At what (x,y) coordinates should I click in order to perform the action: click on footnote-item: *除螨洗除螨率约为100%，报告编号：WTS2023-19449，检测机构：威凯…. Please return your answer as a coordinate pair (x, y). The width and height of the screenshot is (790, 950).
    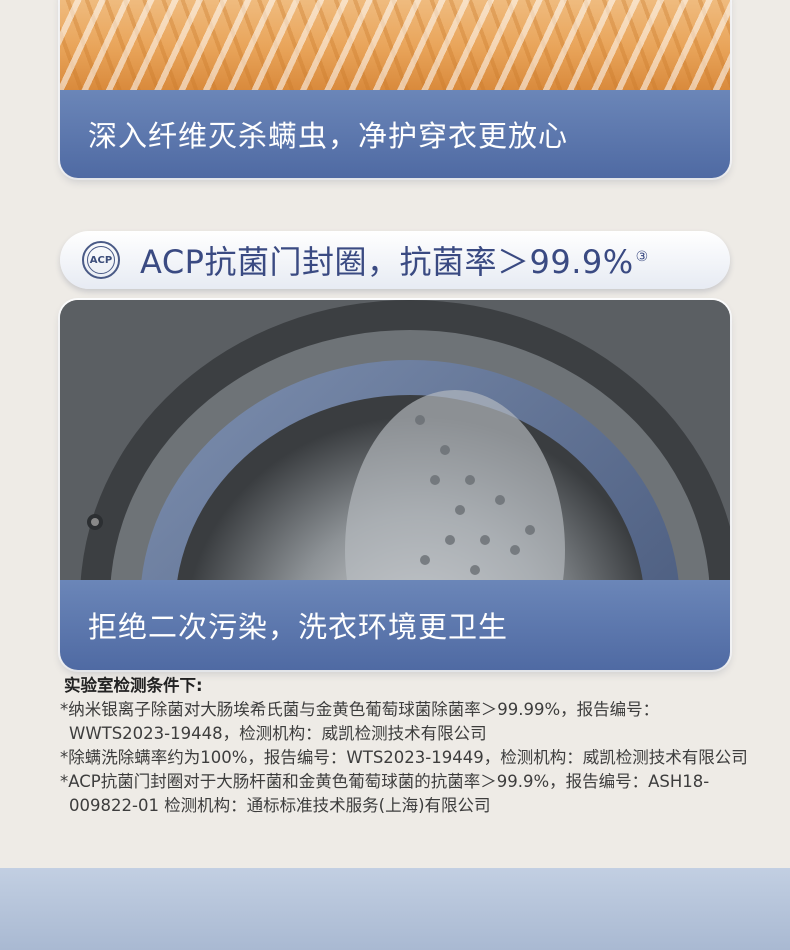
    Looking at the image, I should click on (404, 757).